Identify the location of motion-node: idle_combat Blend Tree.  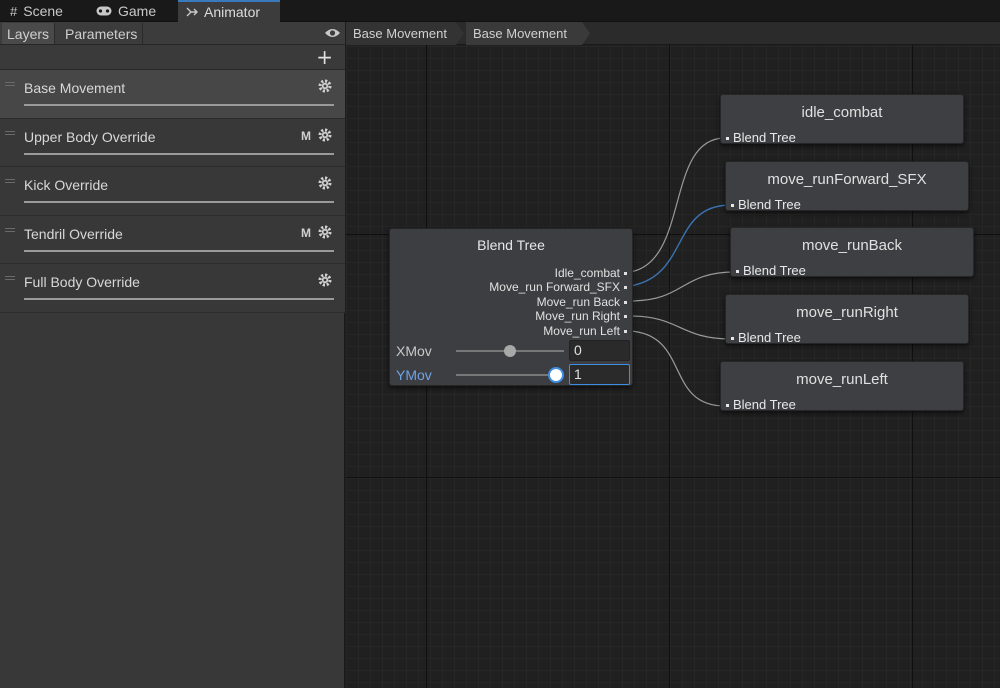
(842, 119).